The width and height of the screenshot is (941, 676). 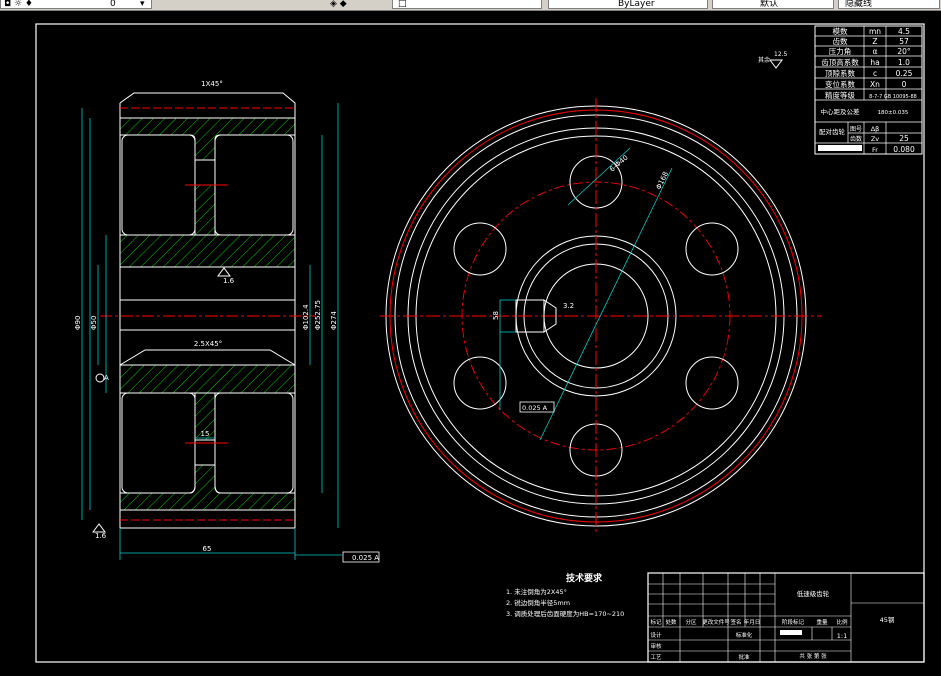 I want to click on tech-item-2: 2. 锐边倒角半径5mm, so click(x=538, y=602).